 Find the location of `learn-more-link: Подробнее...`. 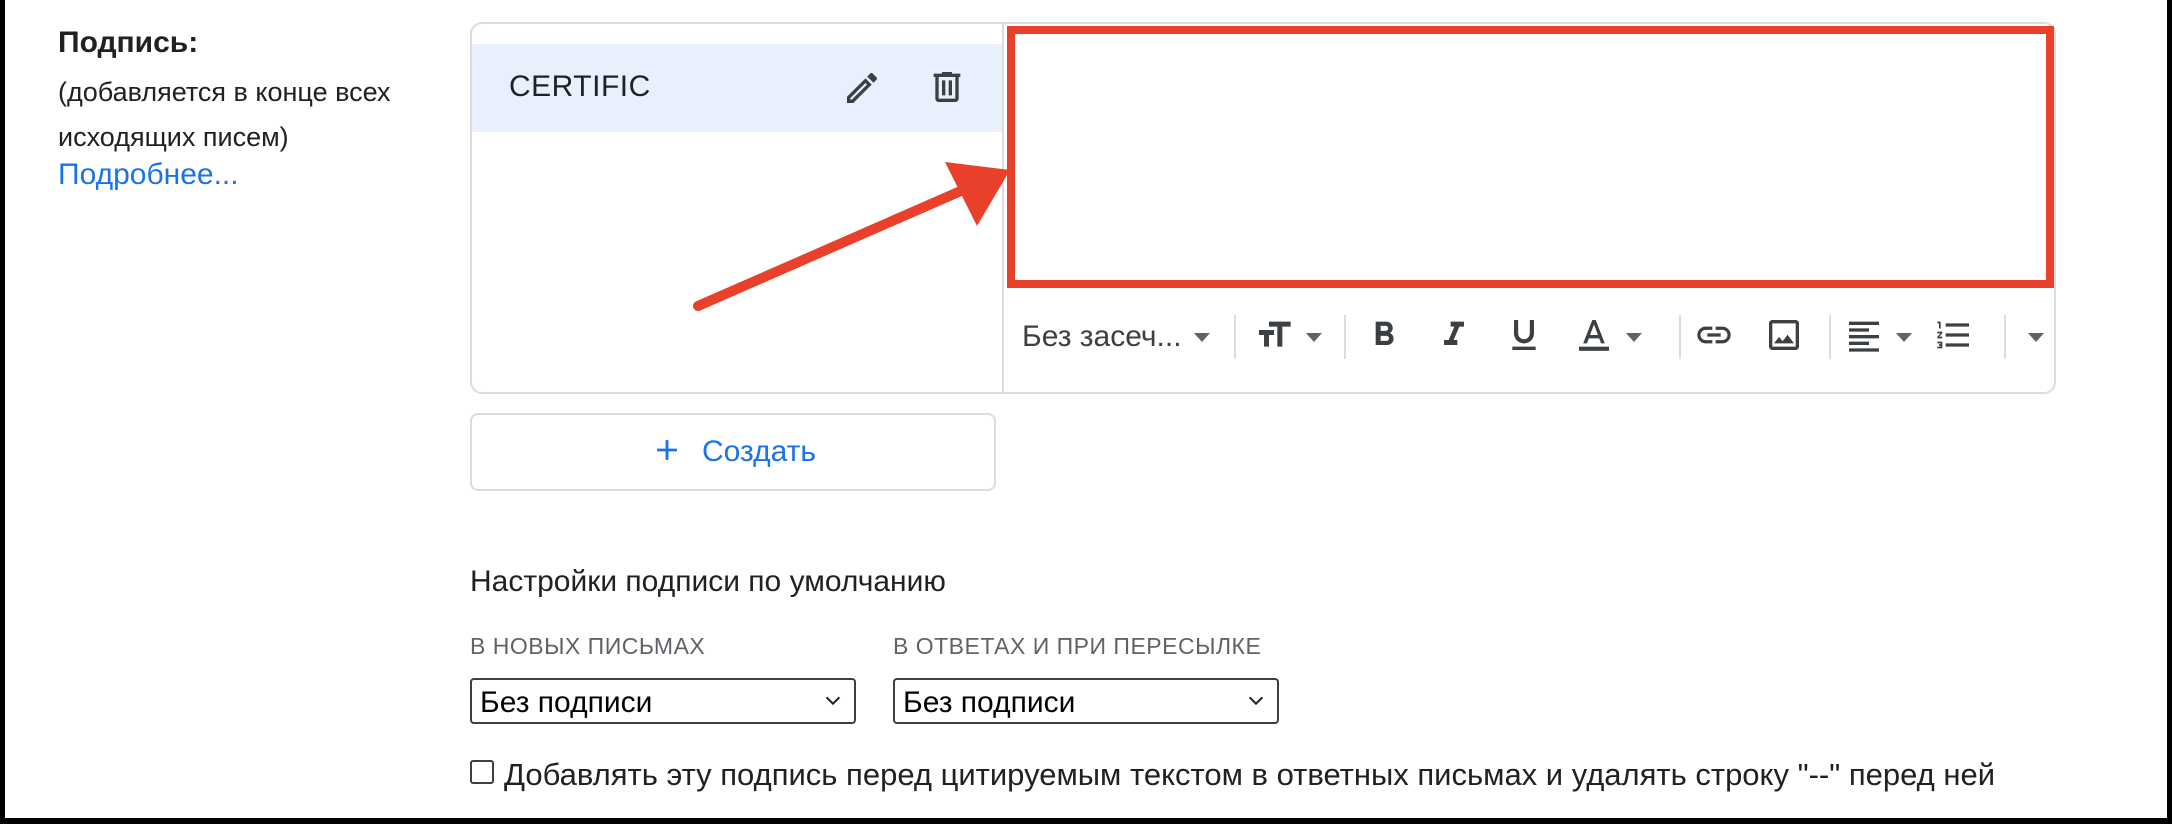

learn-more-link: Подробнее... is located at coordinates (148, 175).